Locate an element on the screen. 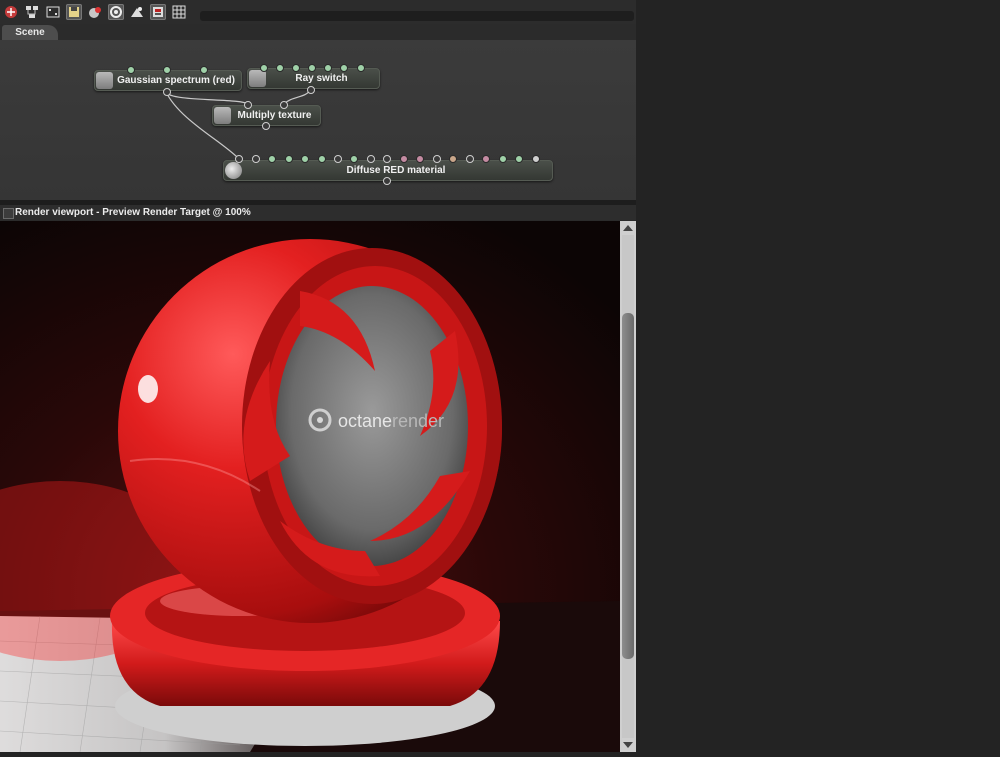 This screenshot has width=1000, height=757. scroll-up-arrow-icon is located at coordinates (628, 228).